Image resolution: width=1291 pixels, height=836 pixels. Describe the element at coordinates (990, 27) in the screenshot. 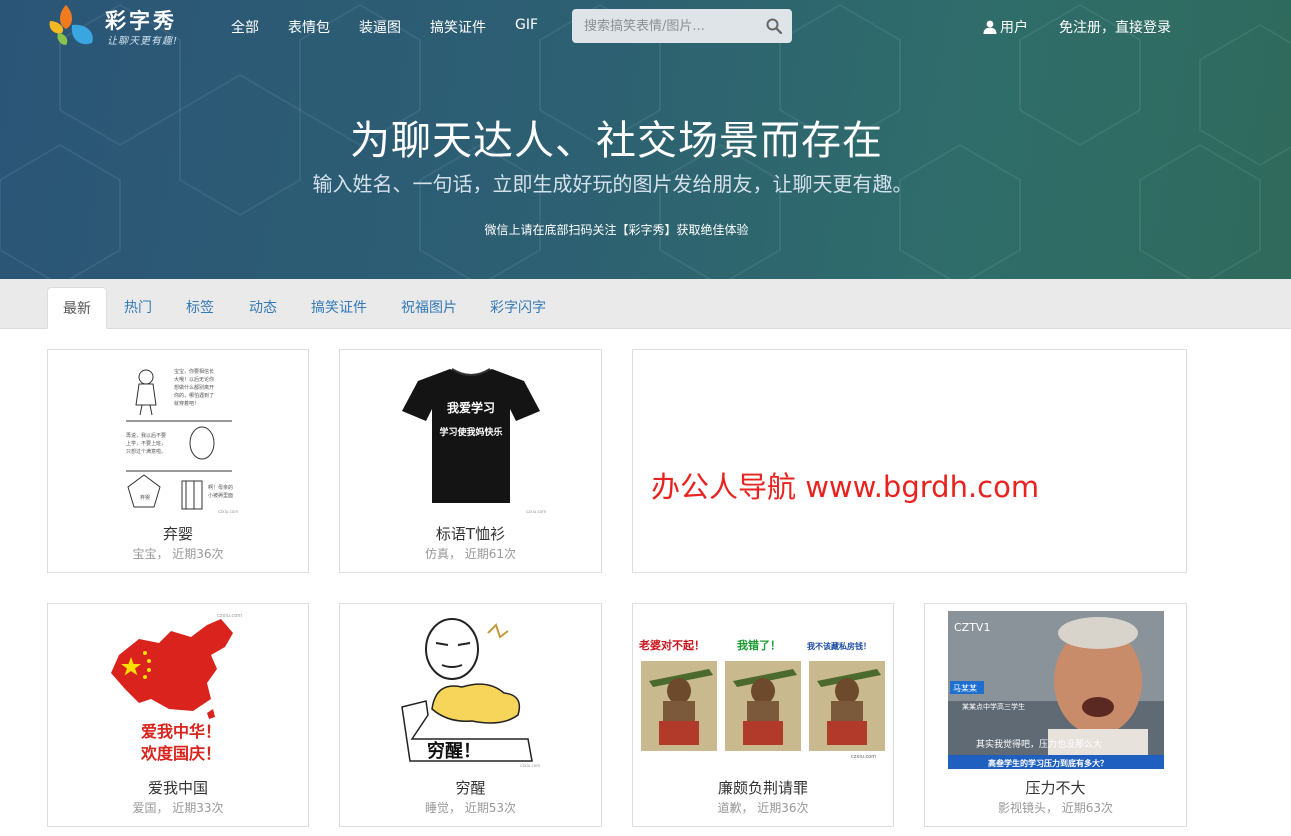

I see `user-icon` at that location.